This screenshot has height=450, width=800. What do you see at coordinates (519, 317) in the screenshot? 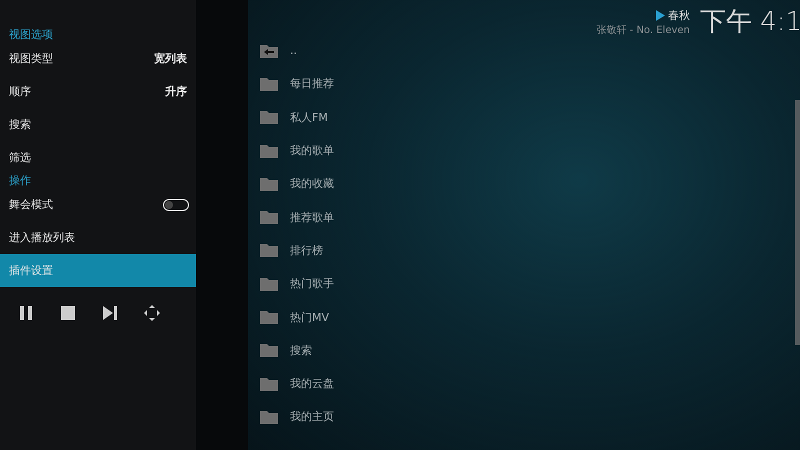
I see `list-item: 热门MV` at bounding box center [519, 317].